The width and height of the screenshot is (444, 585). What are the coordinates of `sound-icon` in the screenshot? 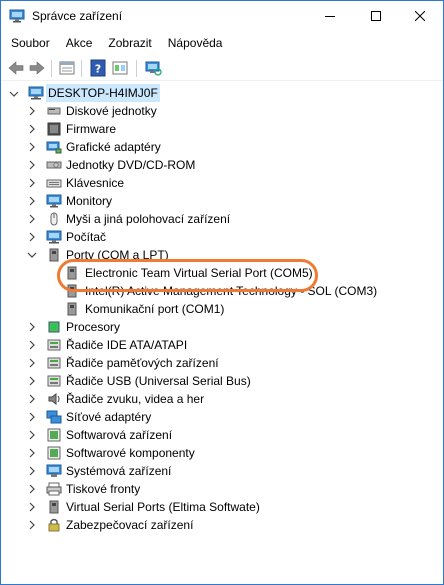 It's located at (54, 399).